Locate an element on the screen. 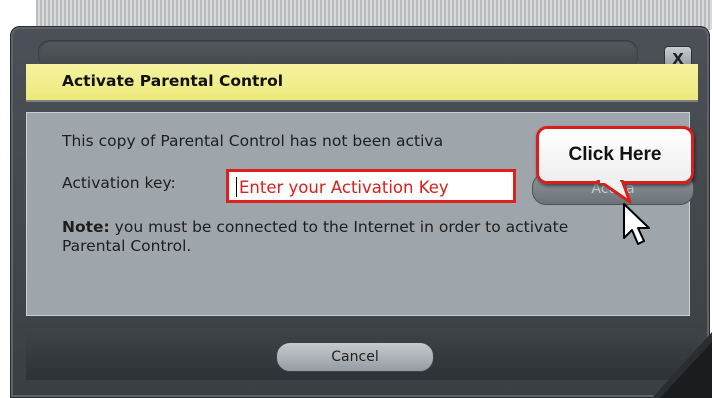 This screenshot has height=398, width=712. callout-text: Click Here is located at coordinates (615, 154).